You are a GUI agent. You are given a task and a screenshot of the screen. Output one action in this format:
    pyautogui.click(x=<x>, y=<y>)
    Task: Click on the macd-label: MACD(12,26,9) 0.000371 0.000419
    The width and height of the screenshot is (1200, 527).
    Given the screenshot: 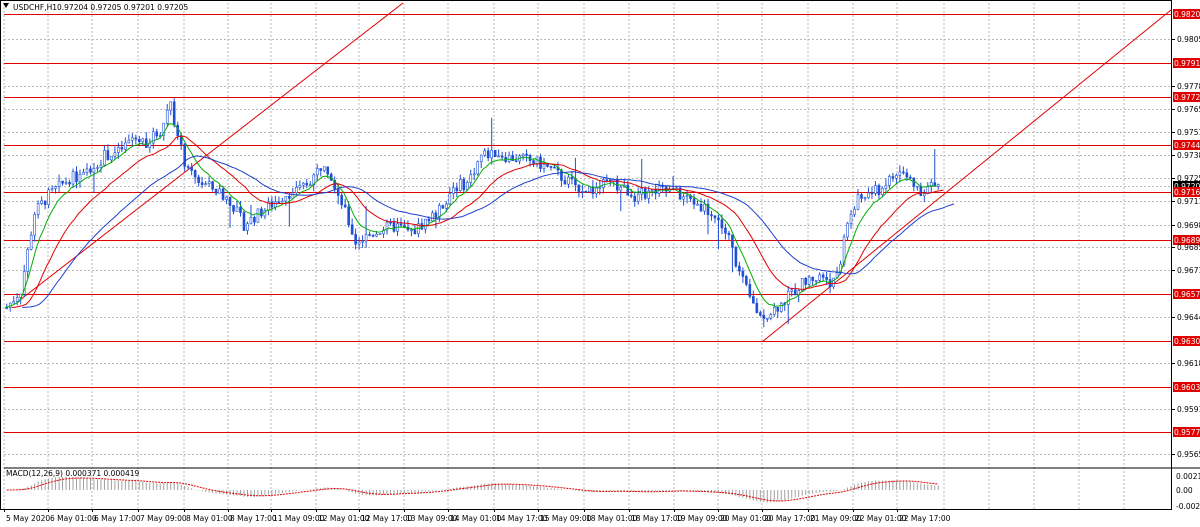 What is the action you would take?
    pyautogui.click(x=73, y=473)
    